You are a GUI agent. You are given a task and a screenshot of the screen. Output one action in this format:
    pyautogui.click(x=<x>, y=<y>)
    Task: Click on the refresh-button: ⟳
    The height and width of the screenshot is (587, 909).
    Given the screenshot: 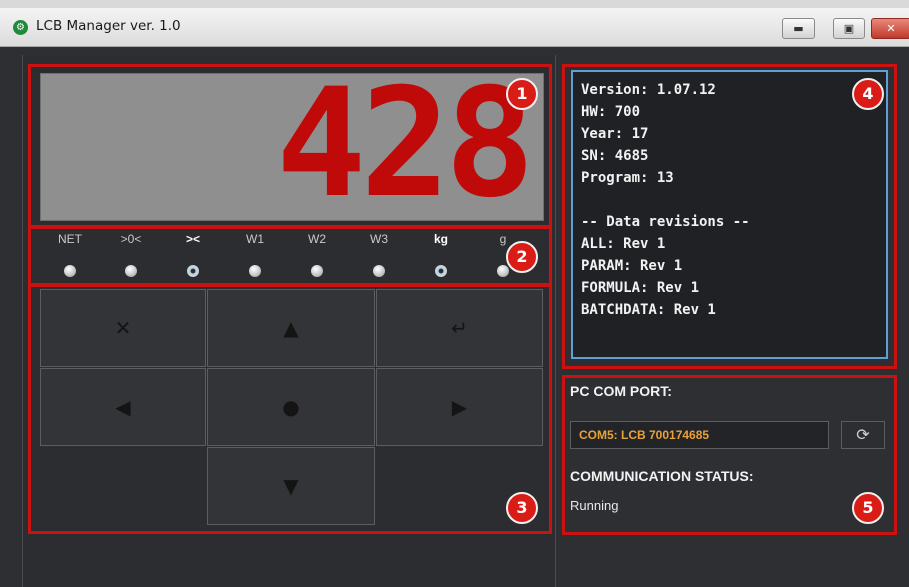 What is the action you would take?
    pyautogui.click(x=863, y=435)
    